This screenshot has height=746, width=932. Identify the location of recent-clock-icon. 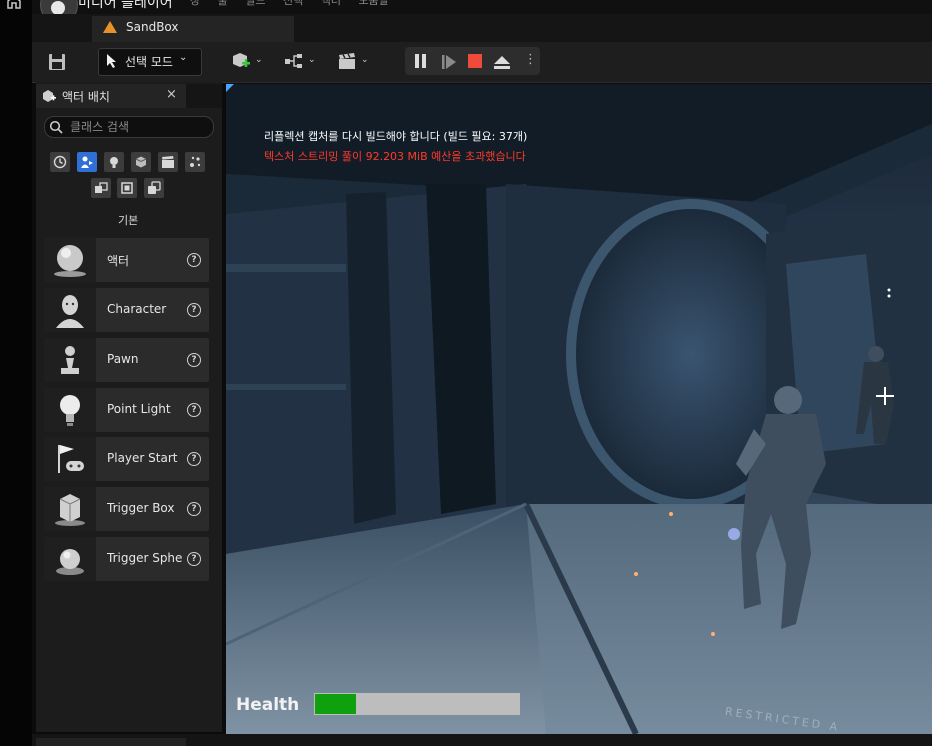
(60, 162).